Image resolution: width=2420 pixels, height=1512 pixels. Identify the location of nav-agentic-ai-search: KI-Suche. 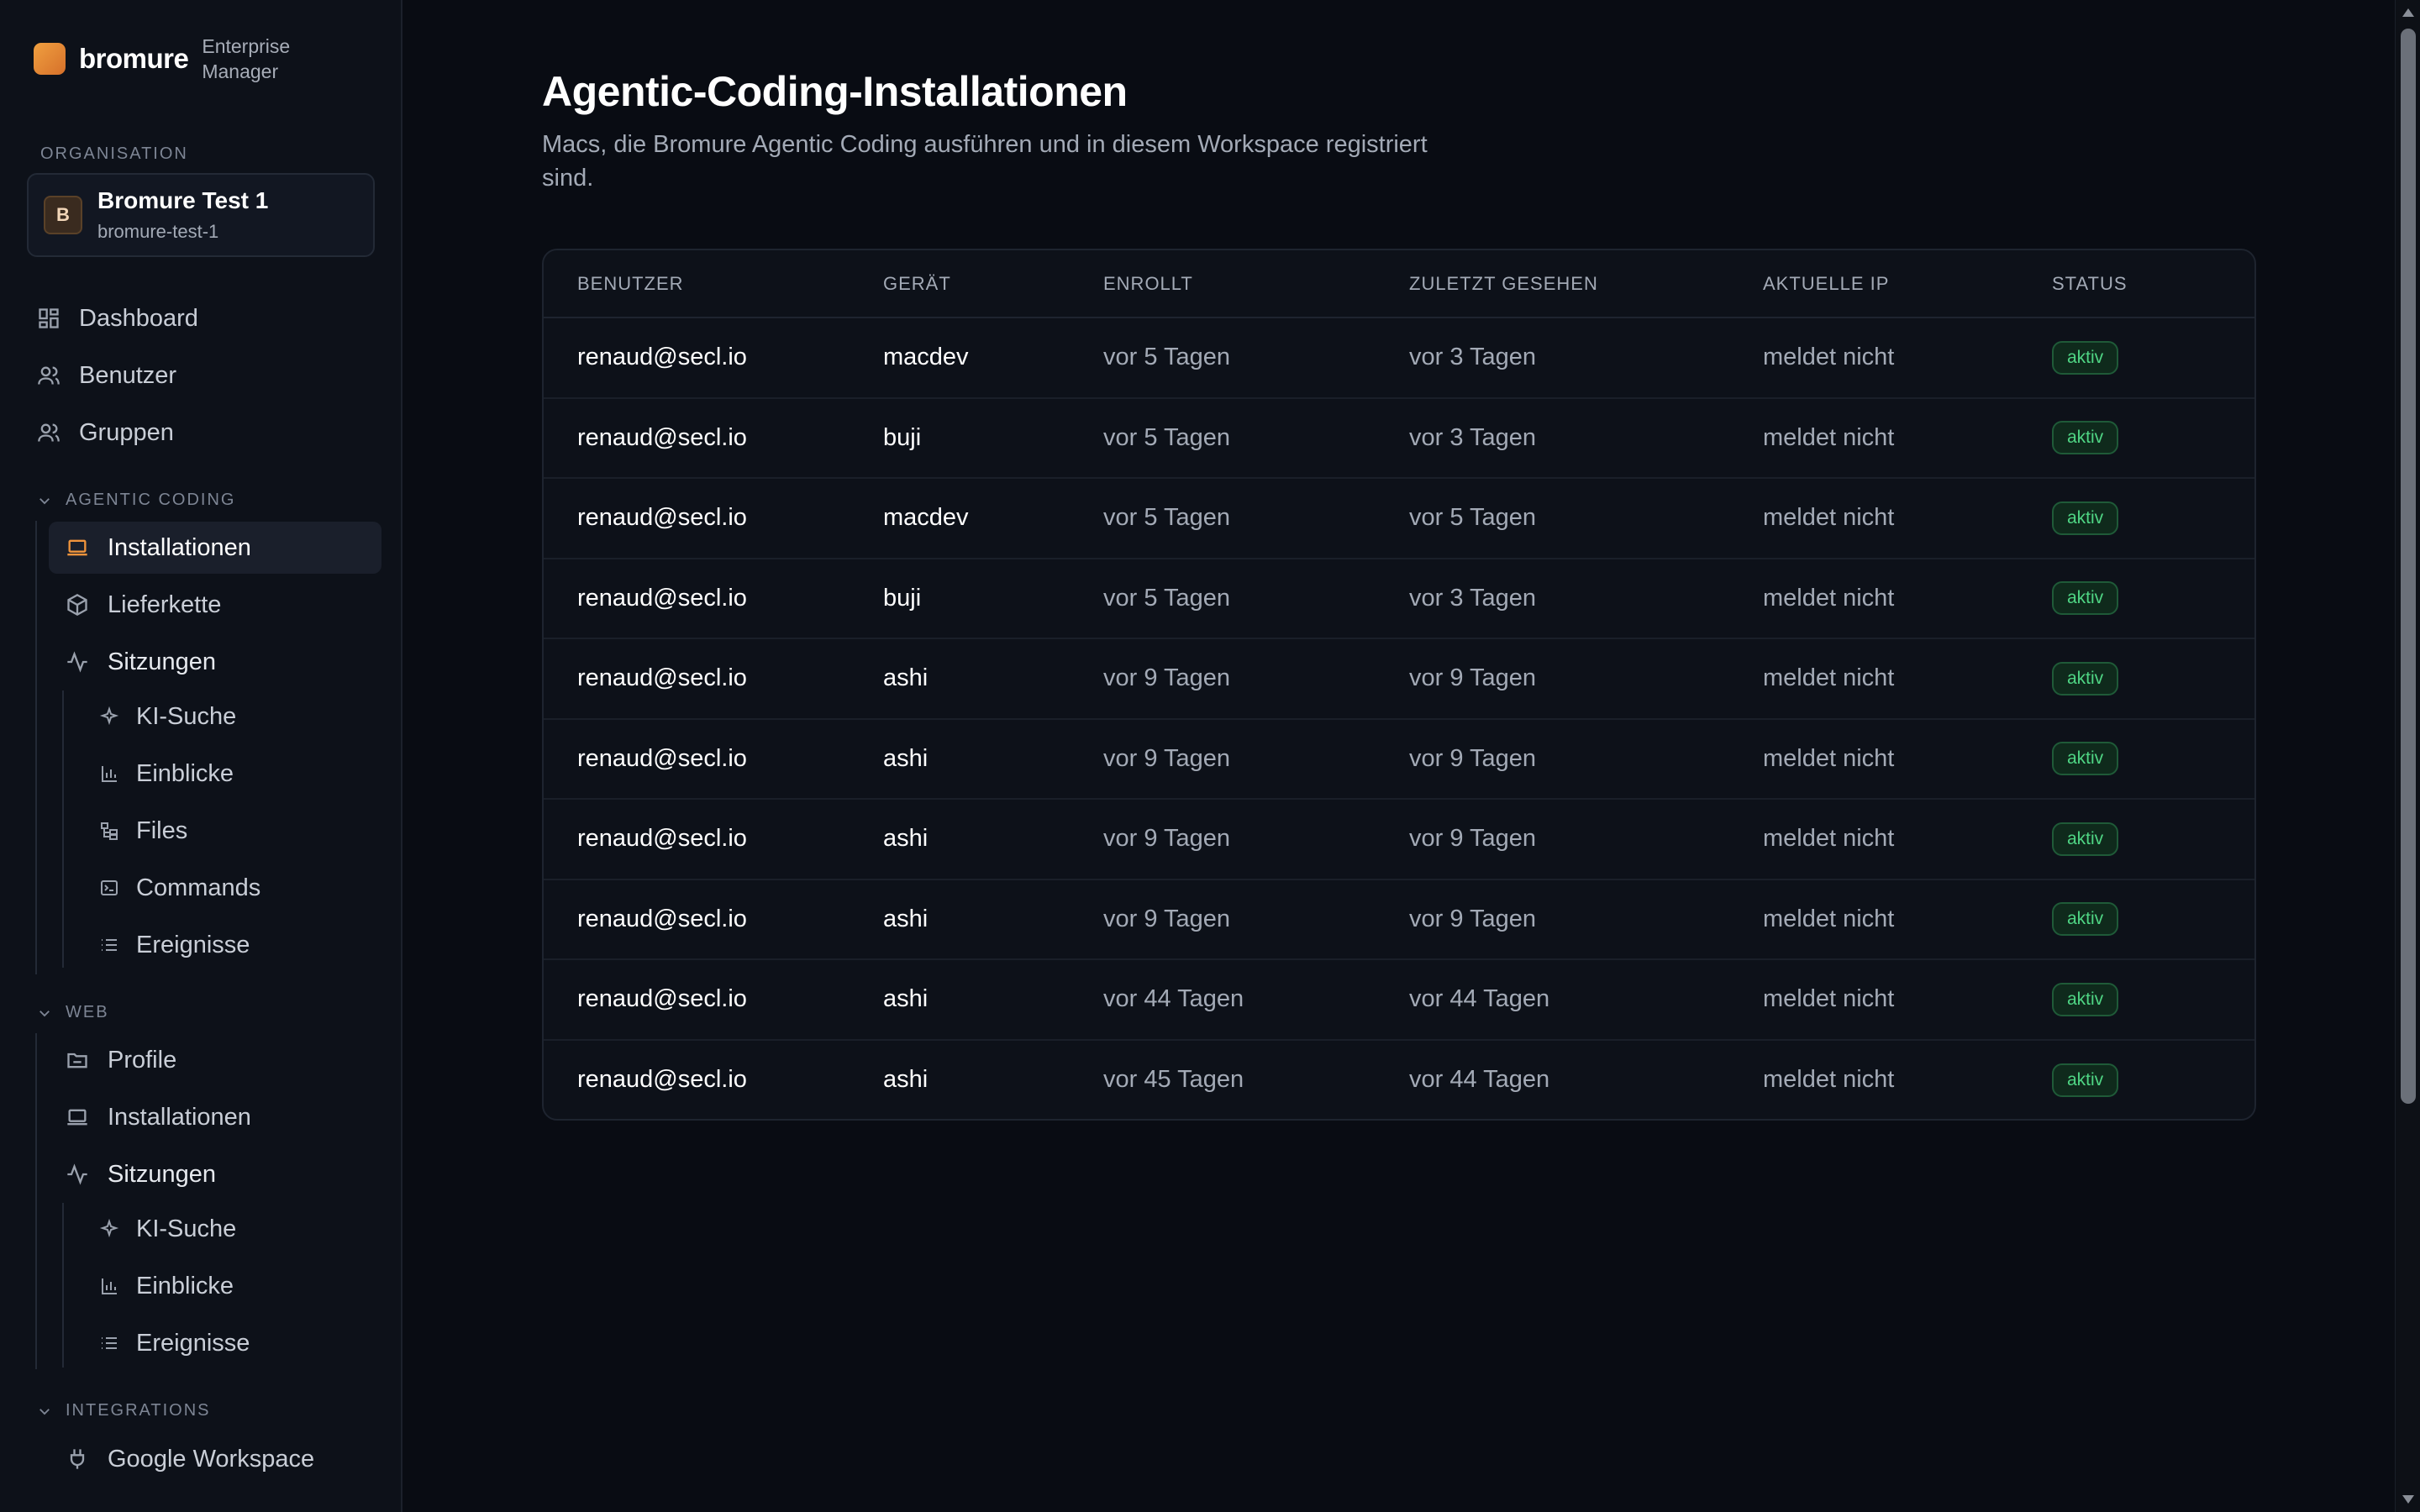
(167, 716).